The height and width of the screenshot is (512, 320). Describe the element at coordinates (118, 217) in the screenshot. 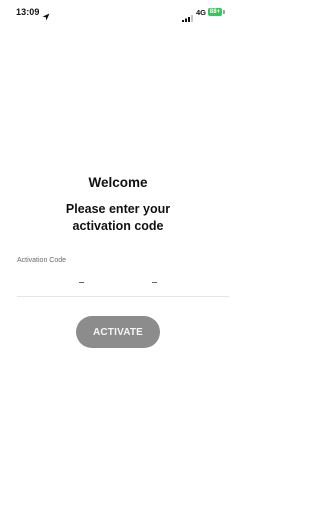

I see `activation-prompt: Please enter your activation code` at that location.